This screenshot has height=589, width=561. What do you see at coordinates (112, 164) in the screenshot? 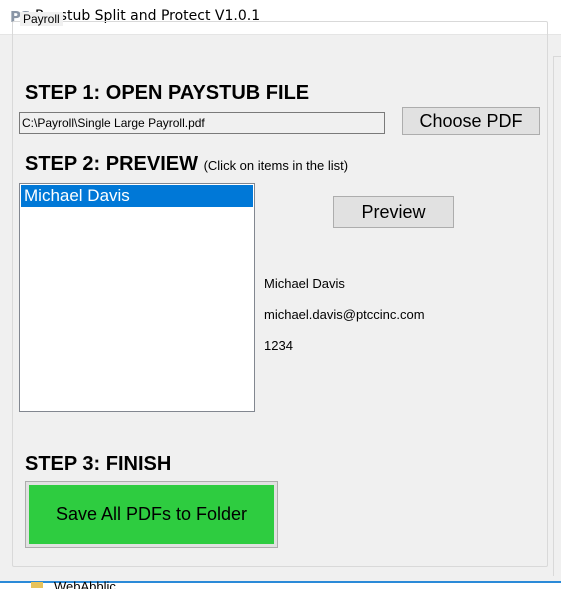
I see `step2-heading-text: STEP 2: PREVIEW` at bounding box center [112, 164].